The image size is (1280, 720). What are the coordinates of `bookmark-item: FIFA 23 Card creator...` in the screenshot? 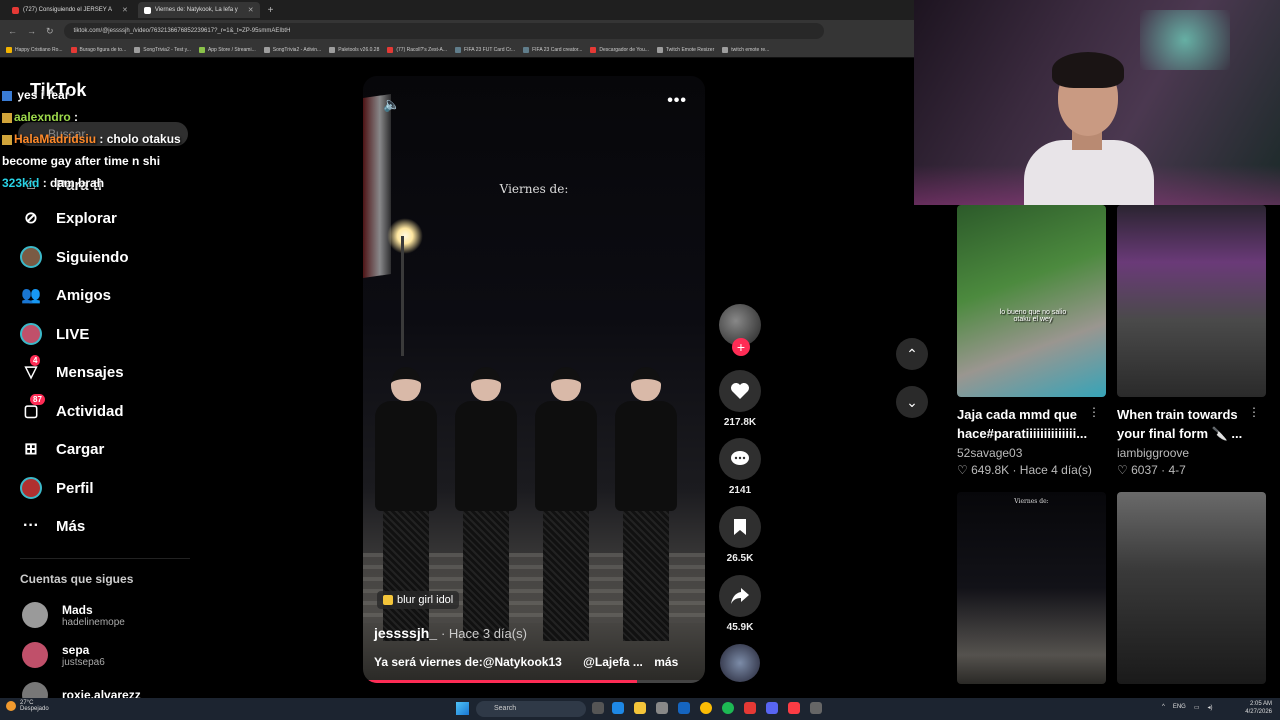 It's located at (552, 49).